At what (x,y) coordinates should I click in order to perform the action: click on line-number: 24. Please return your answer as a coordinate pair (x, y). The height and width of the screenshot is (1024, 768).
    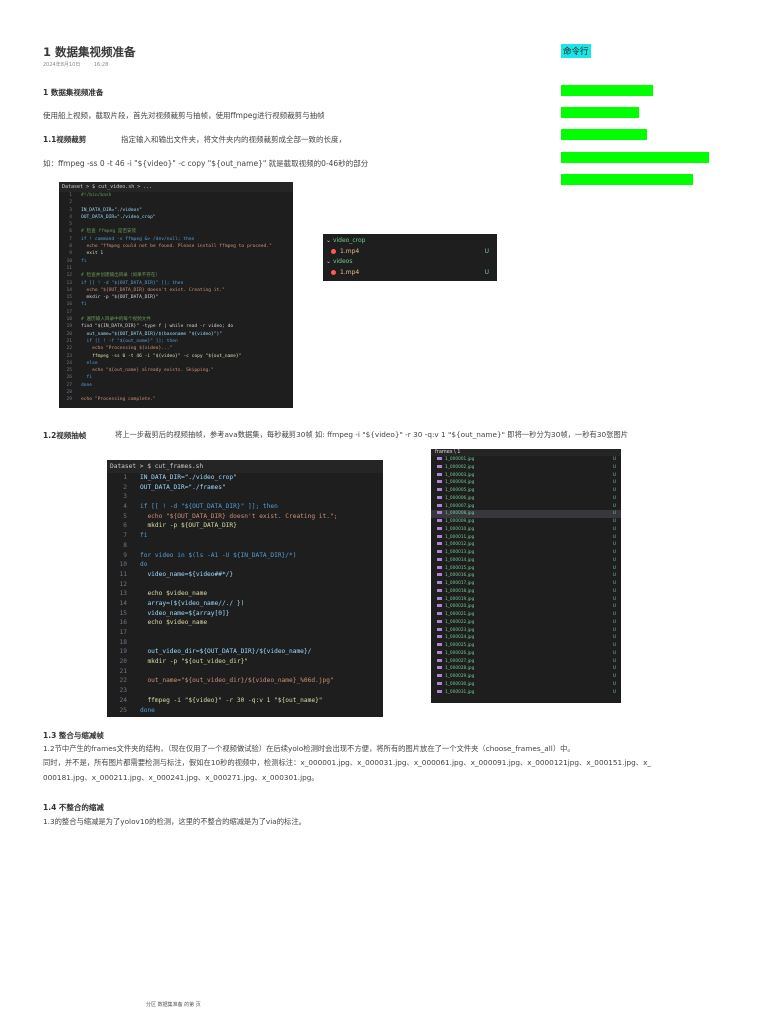
    Looking at the image, I should click on (69, 363).